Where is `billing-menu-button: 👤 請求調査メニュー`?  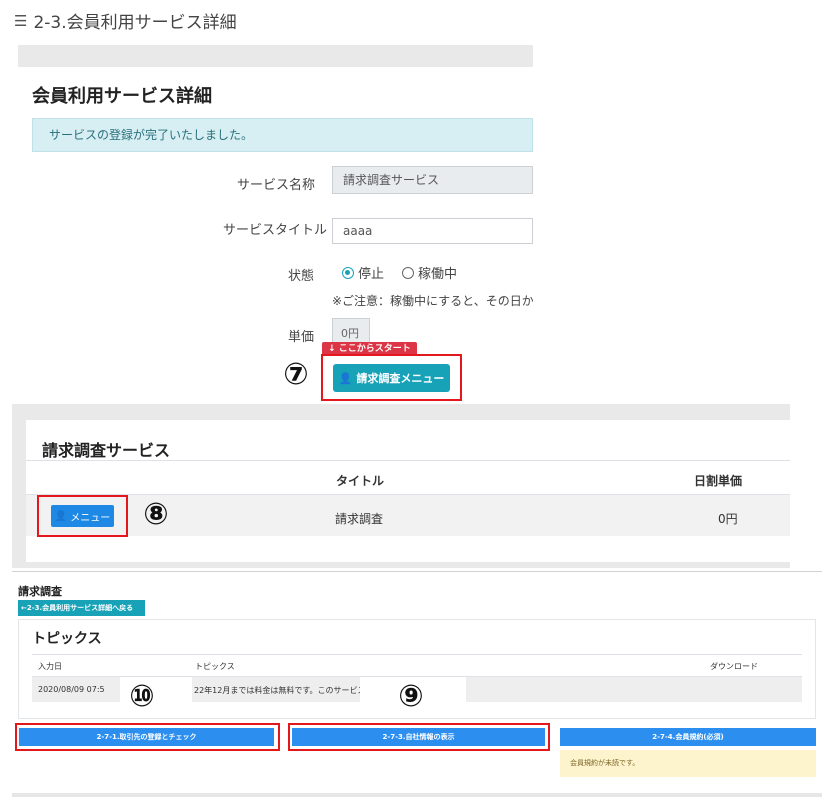
billing-menu-button: 👤 請求調査メニュー is located at coordinates (391, 378).